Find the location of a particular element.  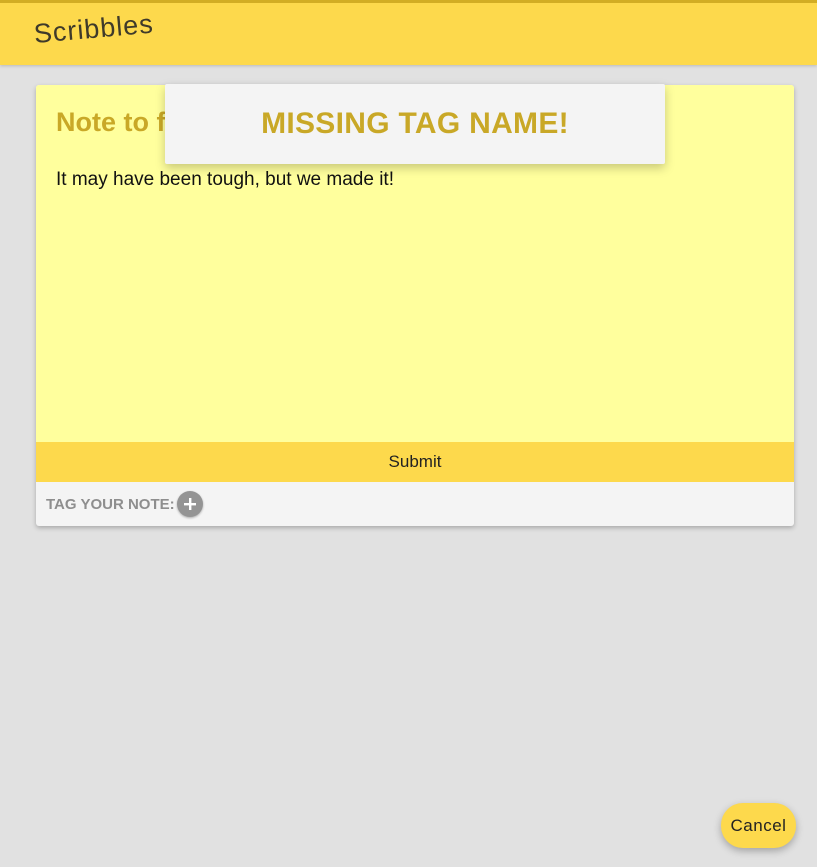

submit-button: Submit is located at coordinates (415, 462).